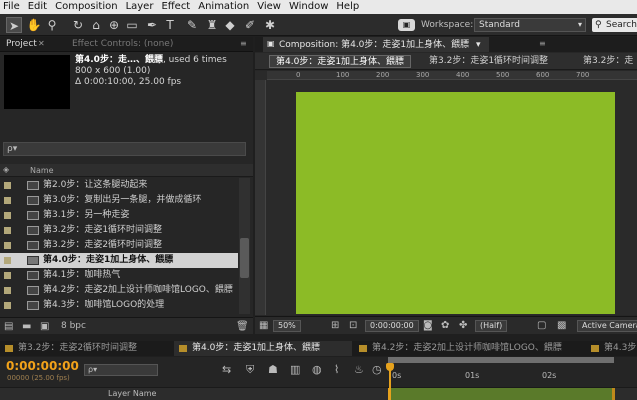 The width and height of the screenshot is (637, 400). What do you see at coordinates (317, 369) in the screenshot?
I see `motion-blur-icon: ◍` at bounding box center [317, 369].